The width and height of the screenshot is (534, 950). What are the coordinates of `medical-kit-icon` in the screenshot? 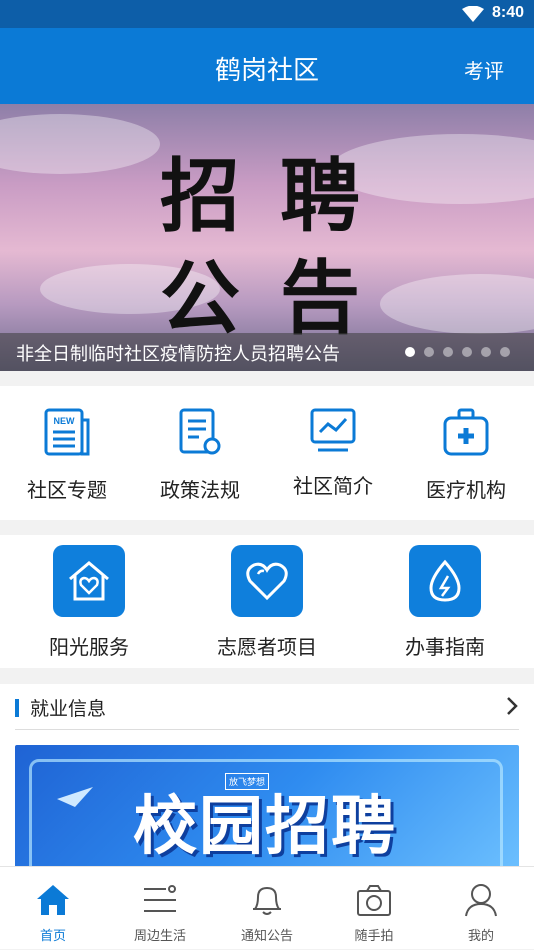 It's located at (466, 432).